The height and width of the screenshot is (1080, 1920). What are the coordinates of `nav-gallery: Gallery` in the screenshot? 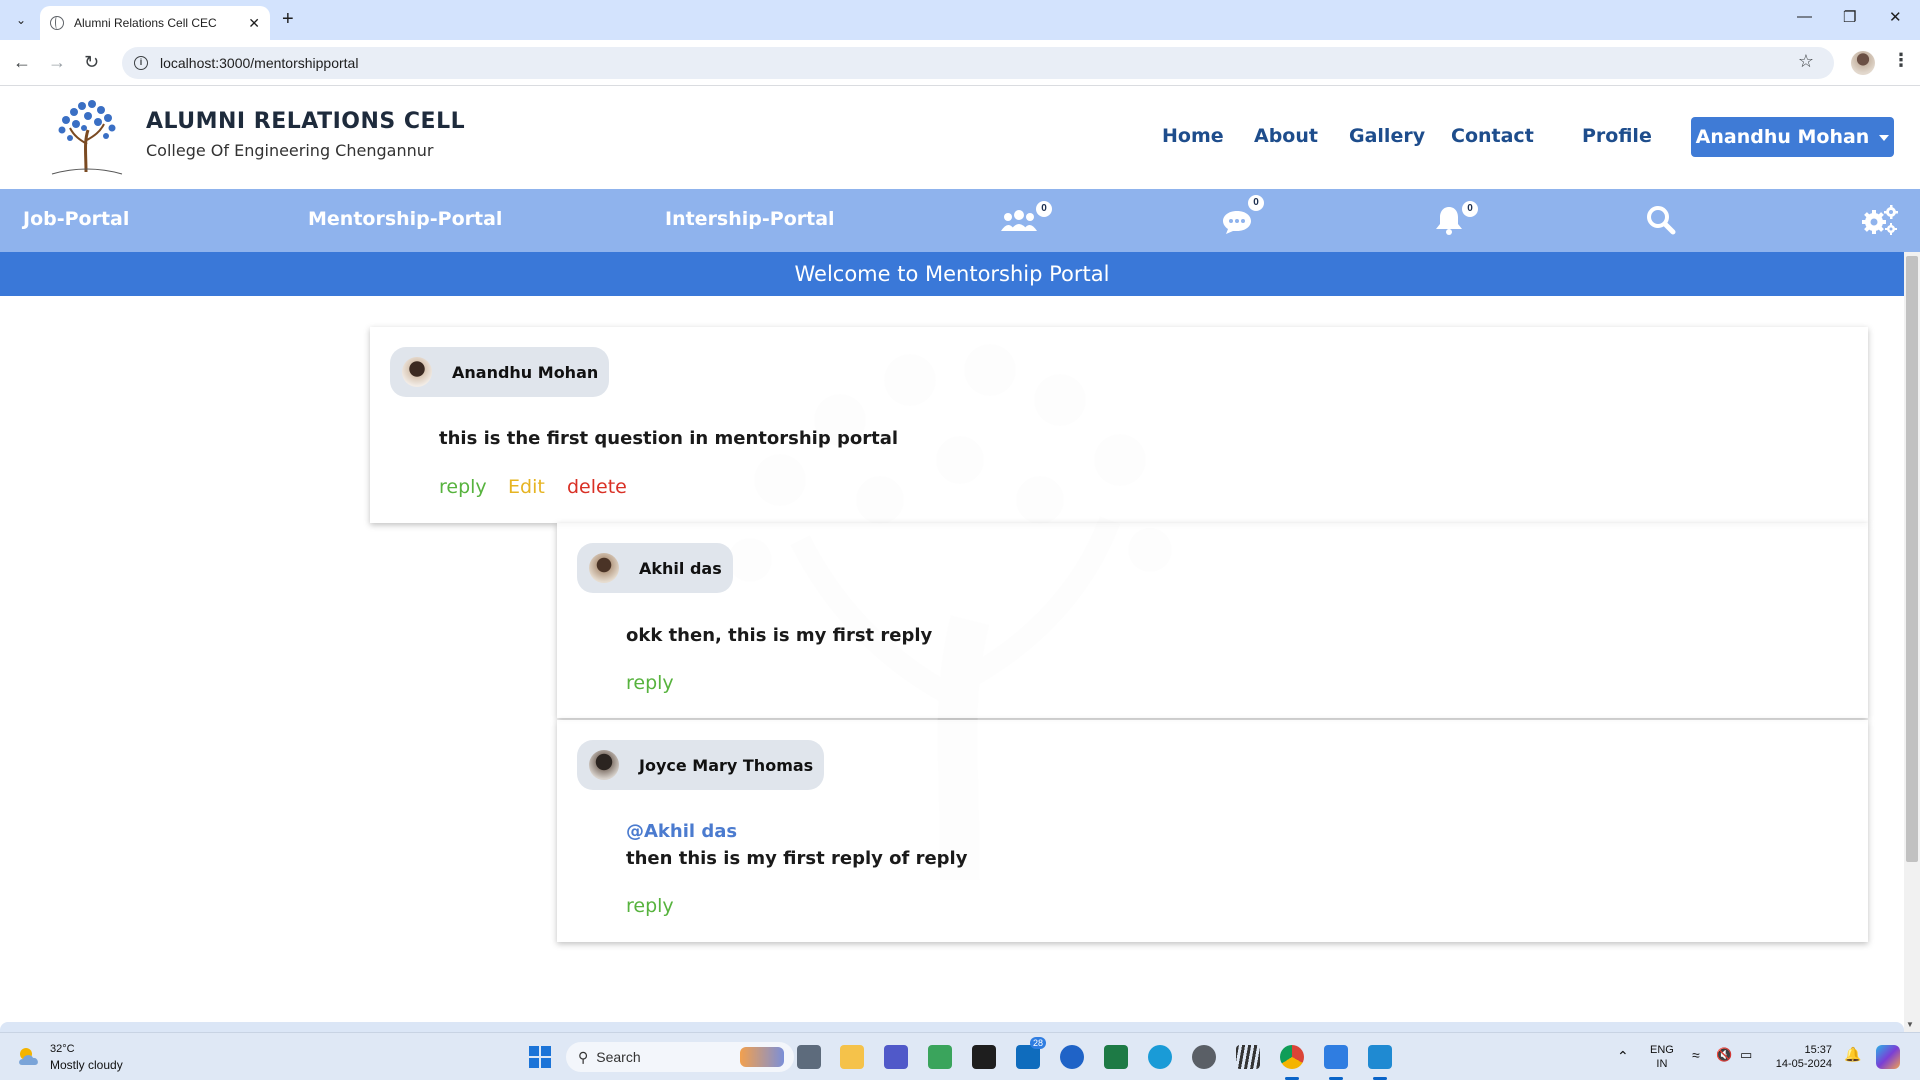 It's located at (1387, 136).